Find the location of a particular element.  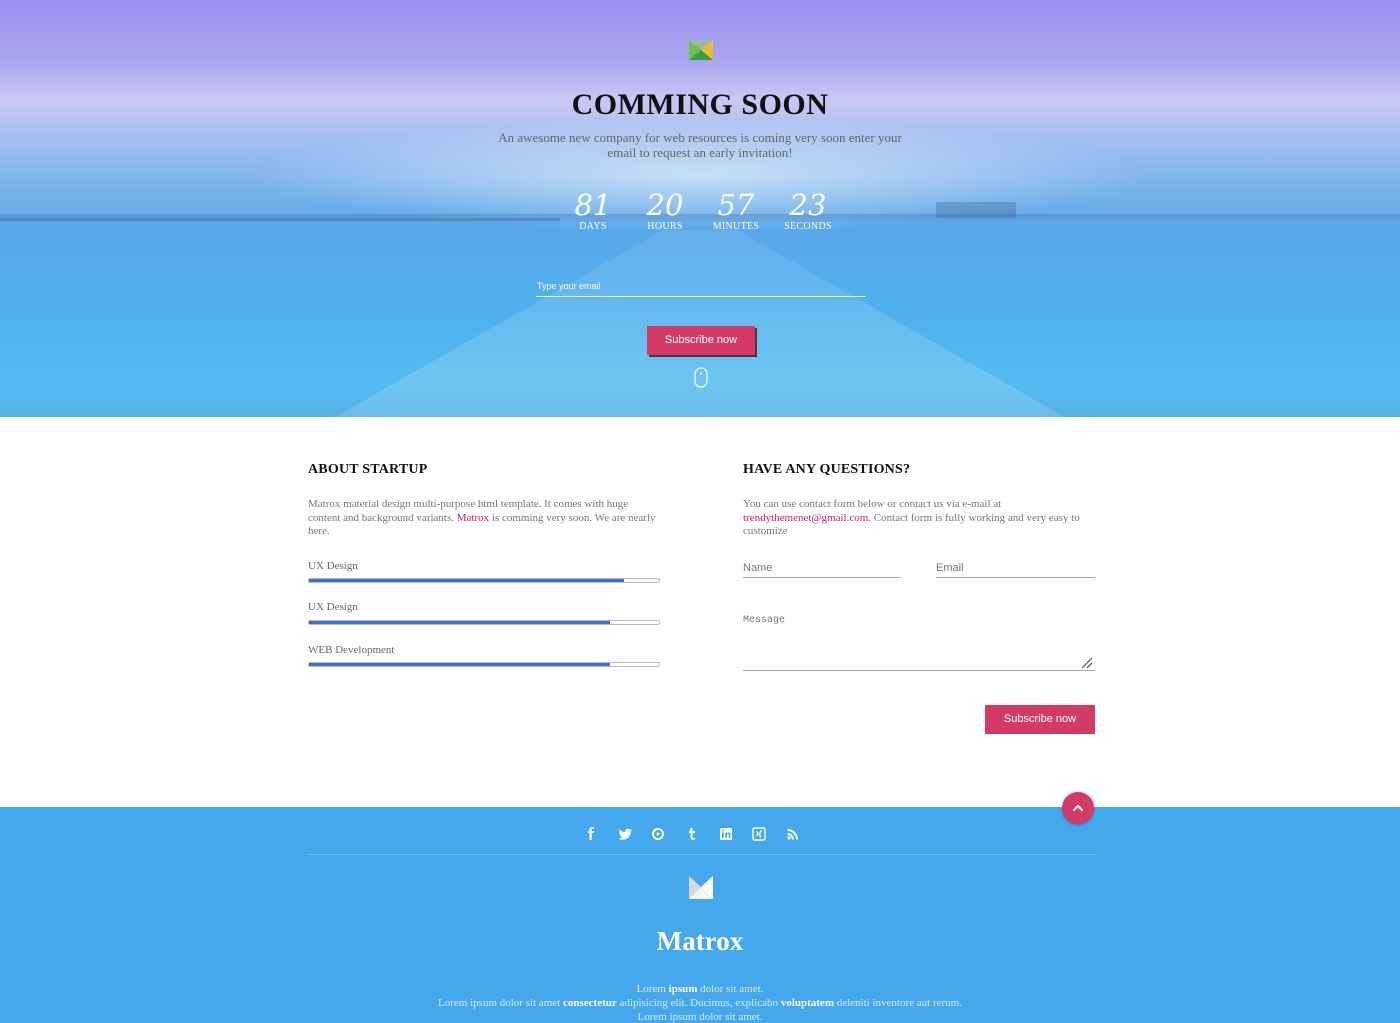

skill-label: WEB Development is located at coordinates (351, 650).